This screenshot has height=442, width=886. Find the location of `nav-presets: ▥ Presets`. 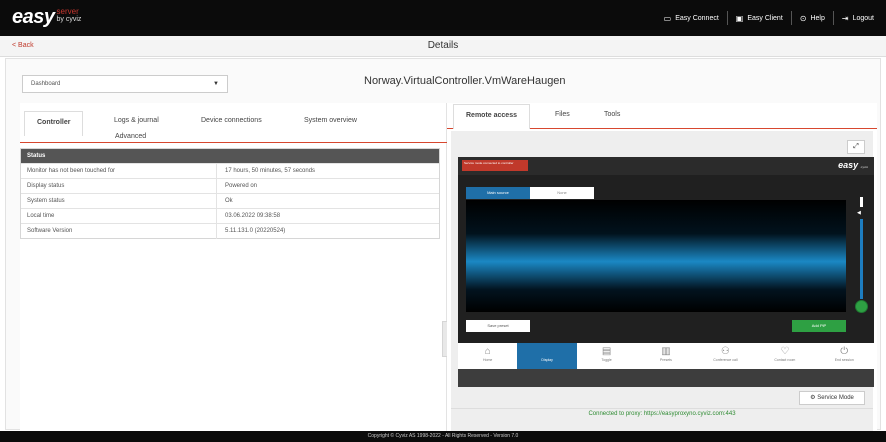

nav-presets: ▥ Presets is located at coordinates (665, 356).